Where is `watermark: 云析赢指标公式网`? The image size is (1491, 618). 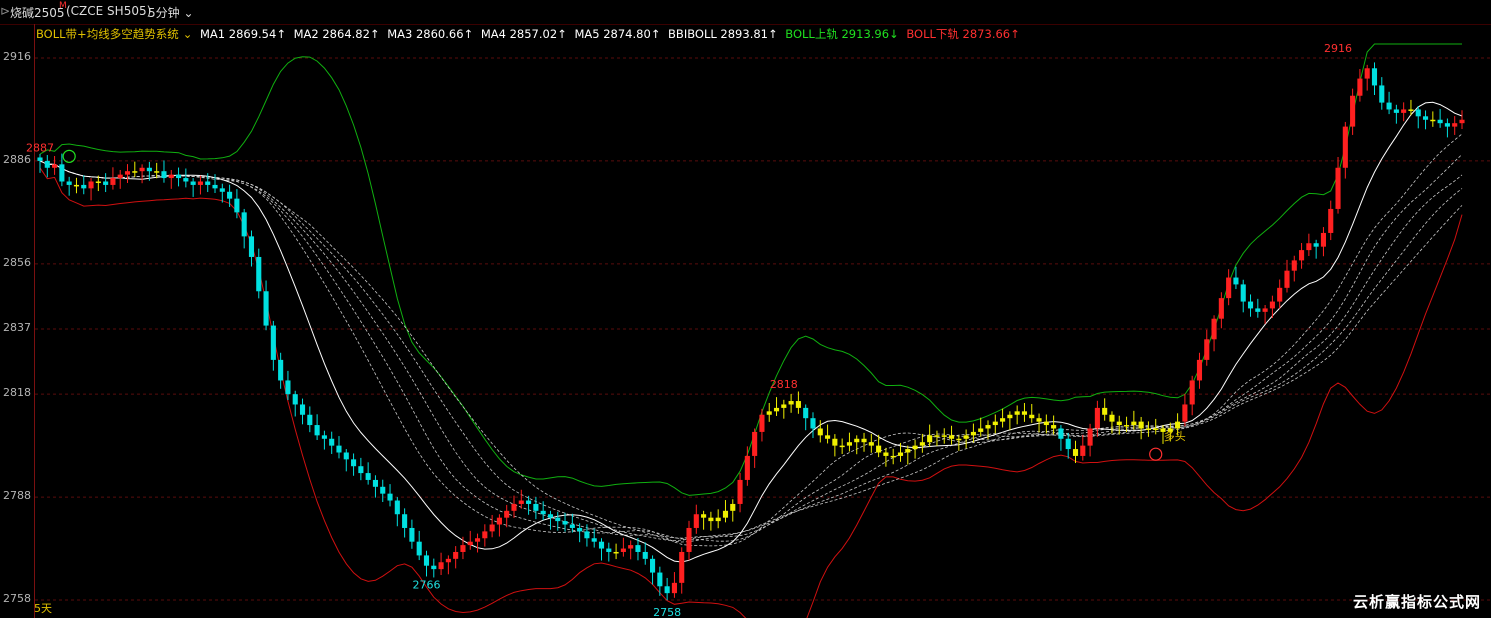 watermark: 云析赢指标公式网 is located at coordinates (1416, 602).